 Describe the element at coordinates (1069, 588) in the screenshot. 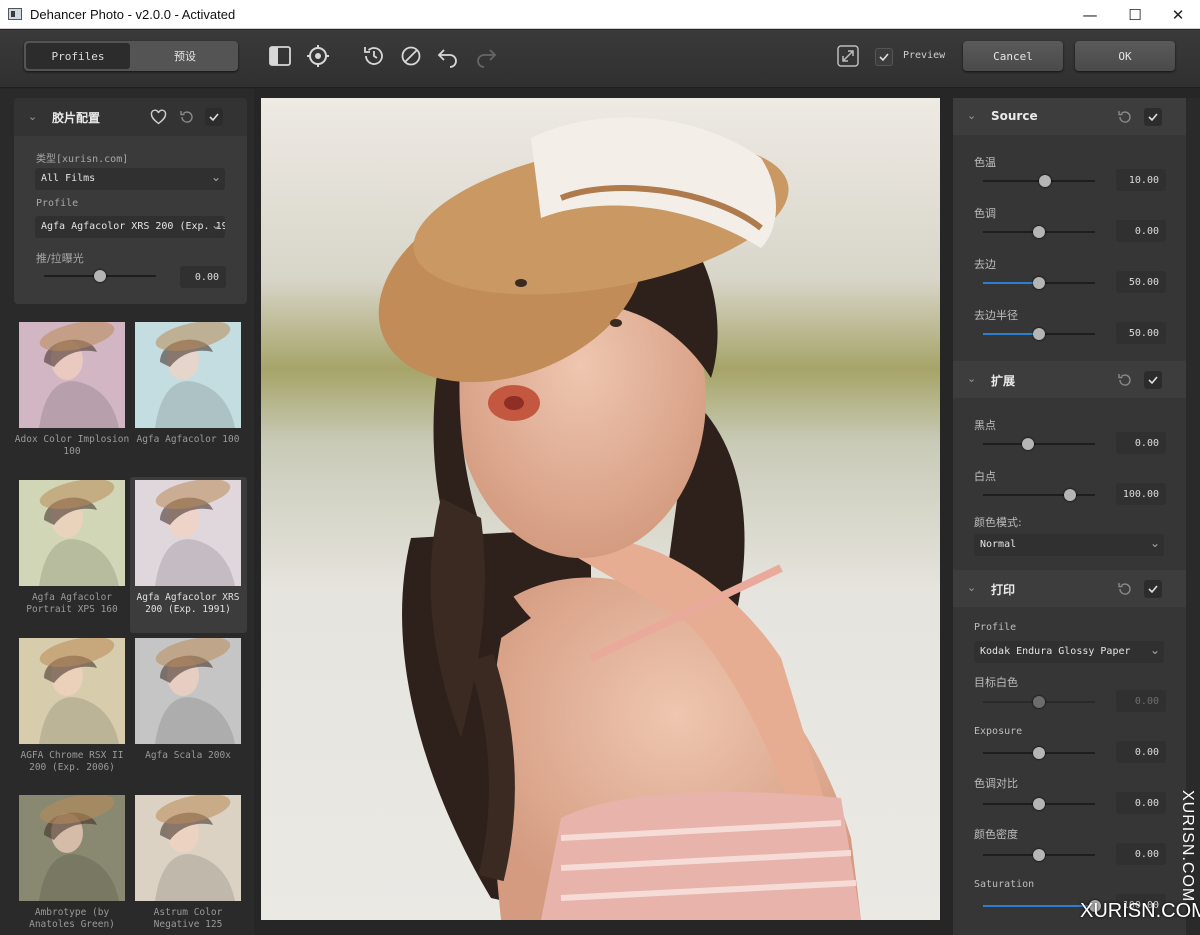

I see `print-section-header: ⌄ 打印` at that location.